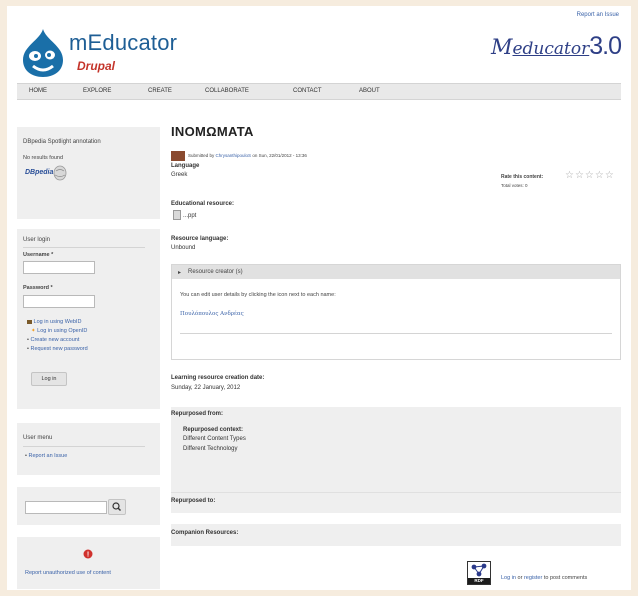  I want to click on file-icon, so click(177, 215).